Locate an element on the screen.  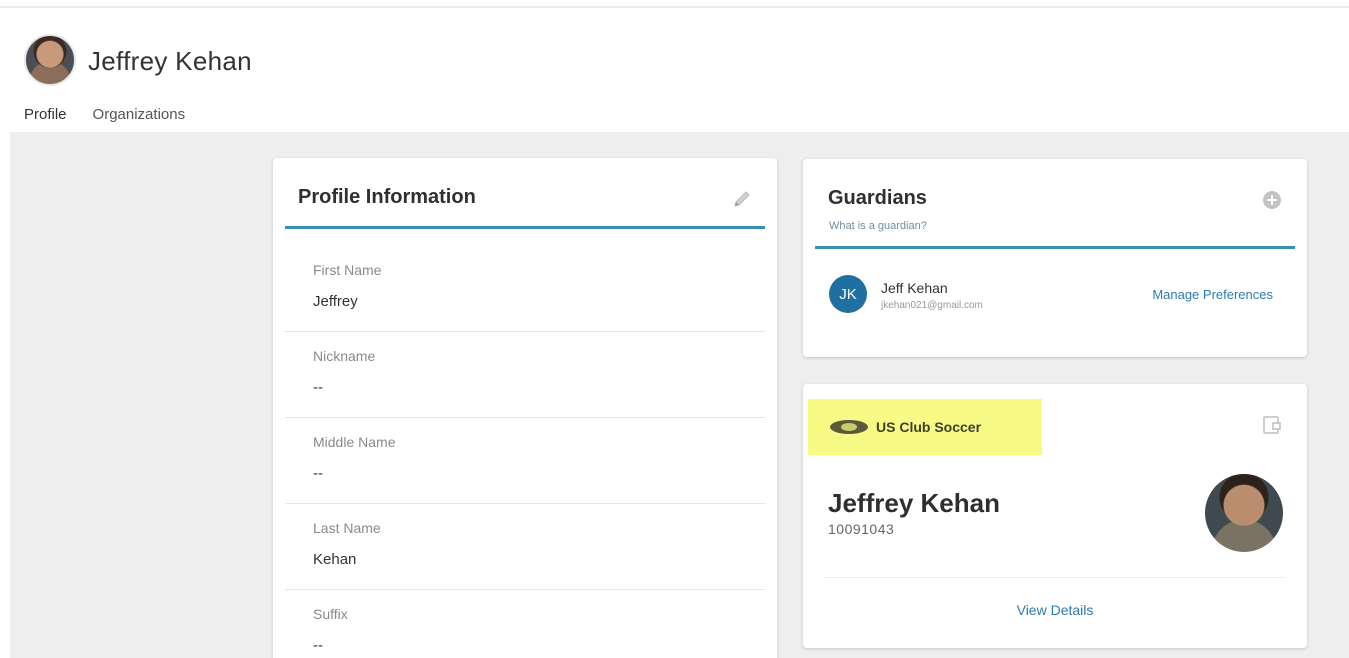
add-circle-icon is located at coordinates (1272, 200).